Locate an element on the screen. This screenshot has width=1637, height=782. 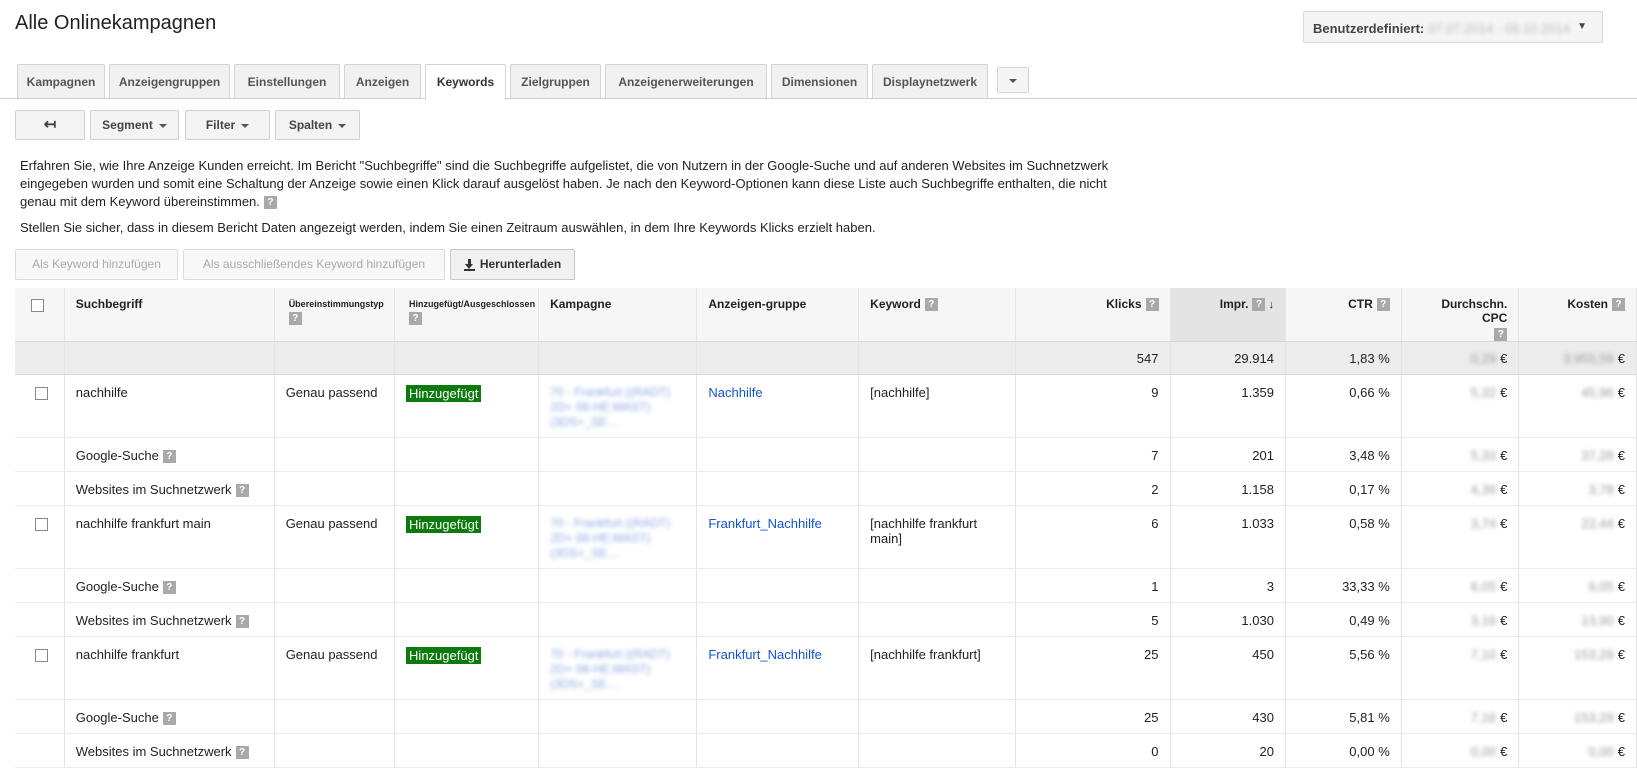
col-ctr-label: CTR is located at coordinates (1360, 304).